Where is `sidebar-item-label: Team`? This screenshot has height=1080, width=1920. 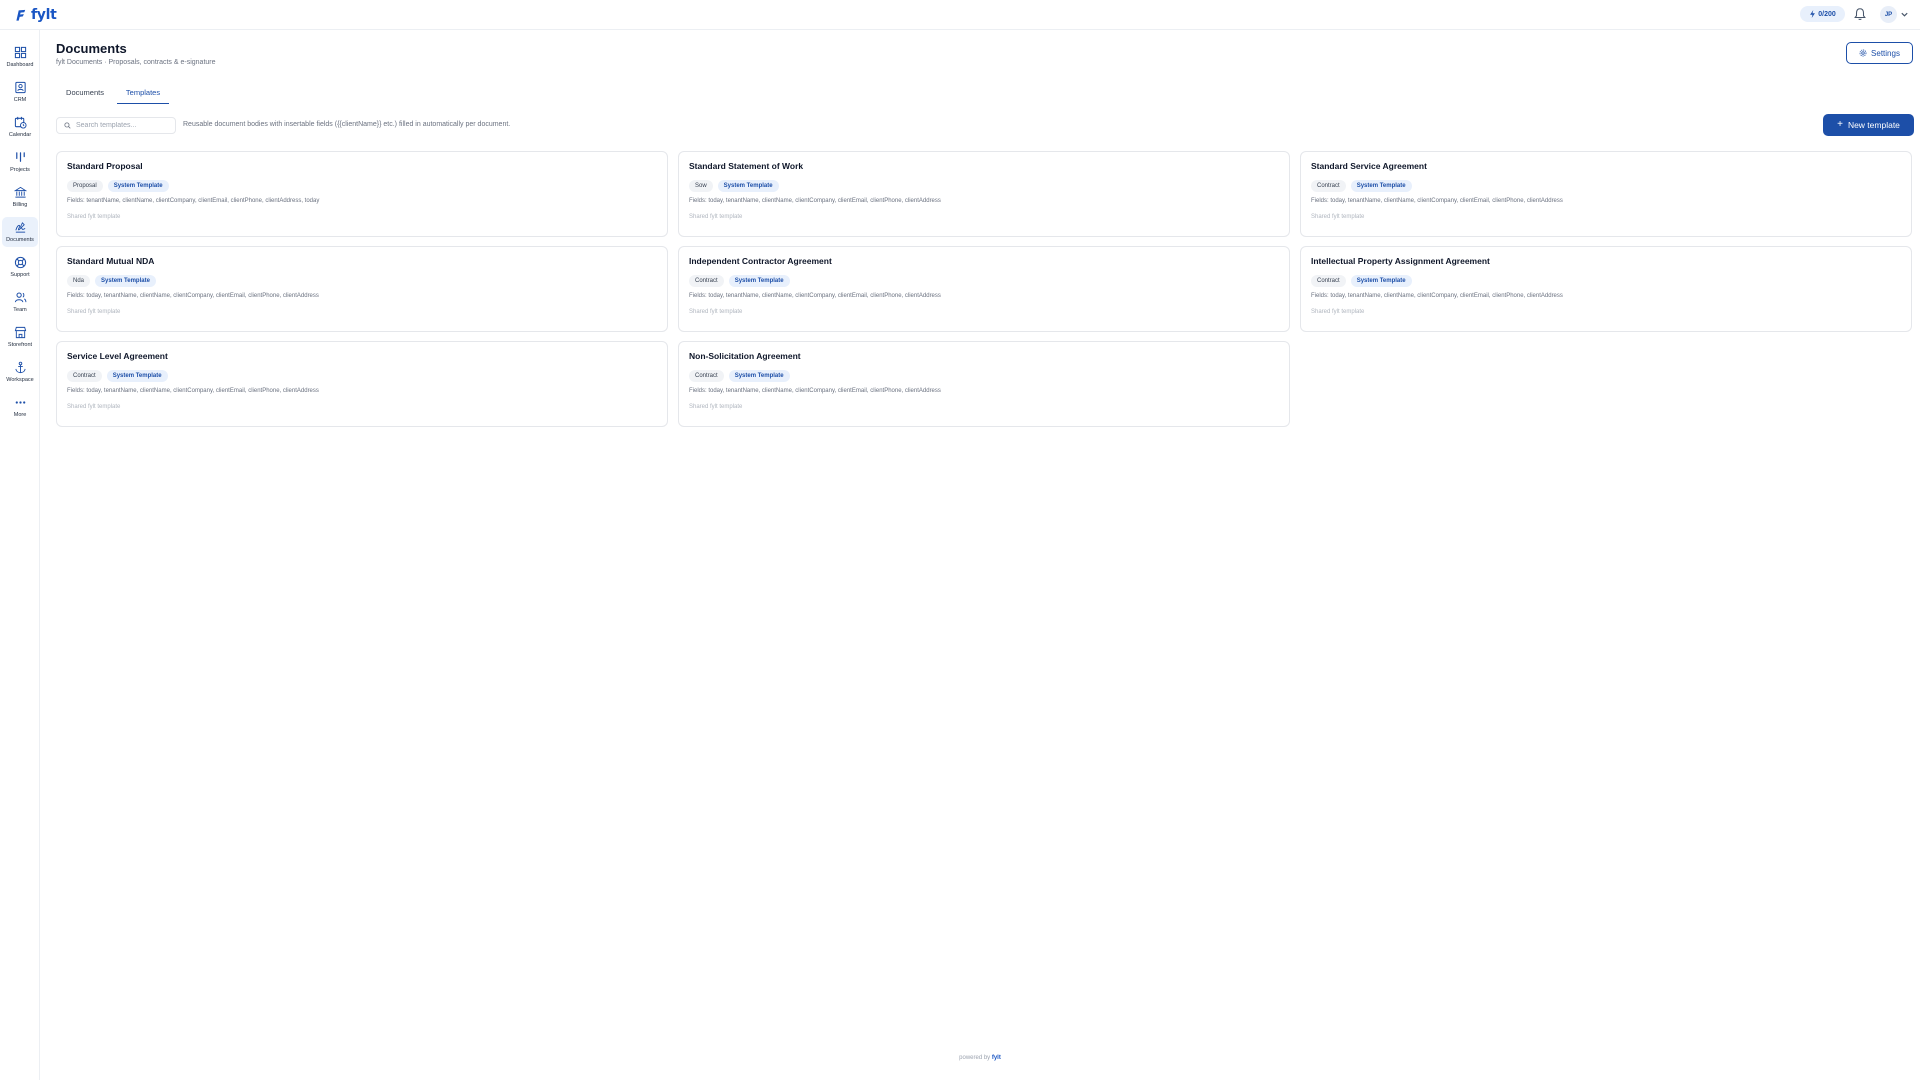 sidebar-item-label: Team is located at coordinates (20, 310).